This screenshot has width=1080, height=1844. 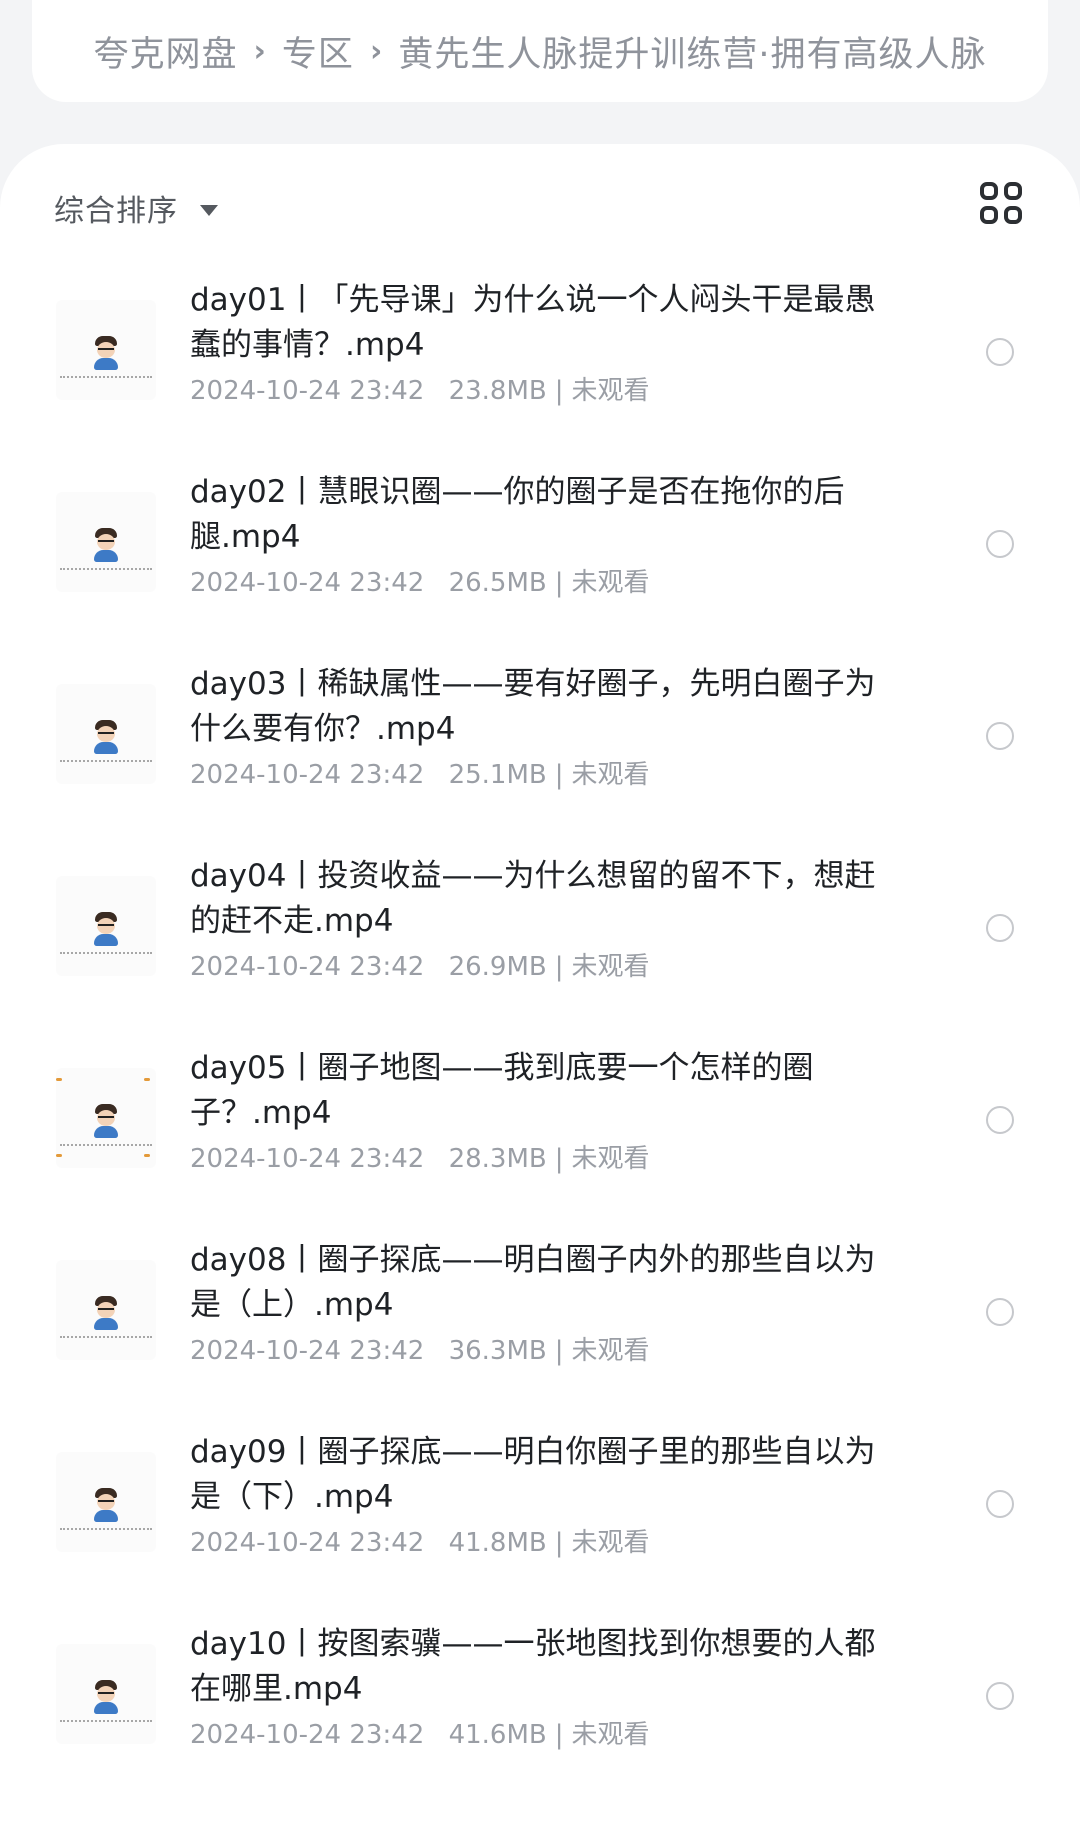 I want to click on file-size: 41.6MB, so click(x=497, y=1735).